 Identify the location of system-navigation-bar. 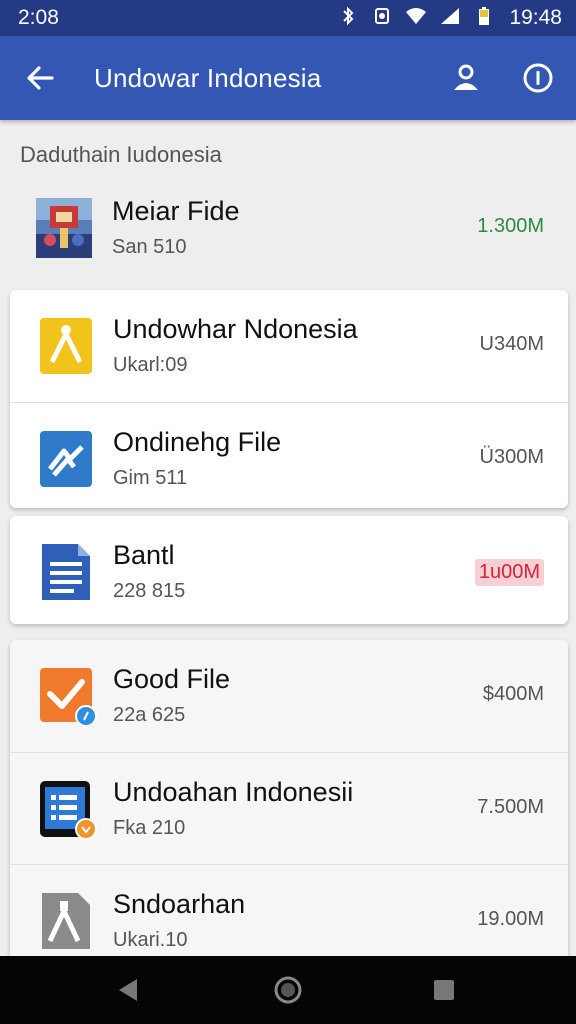
(288, 990).